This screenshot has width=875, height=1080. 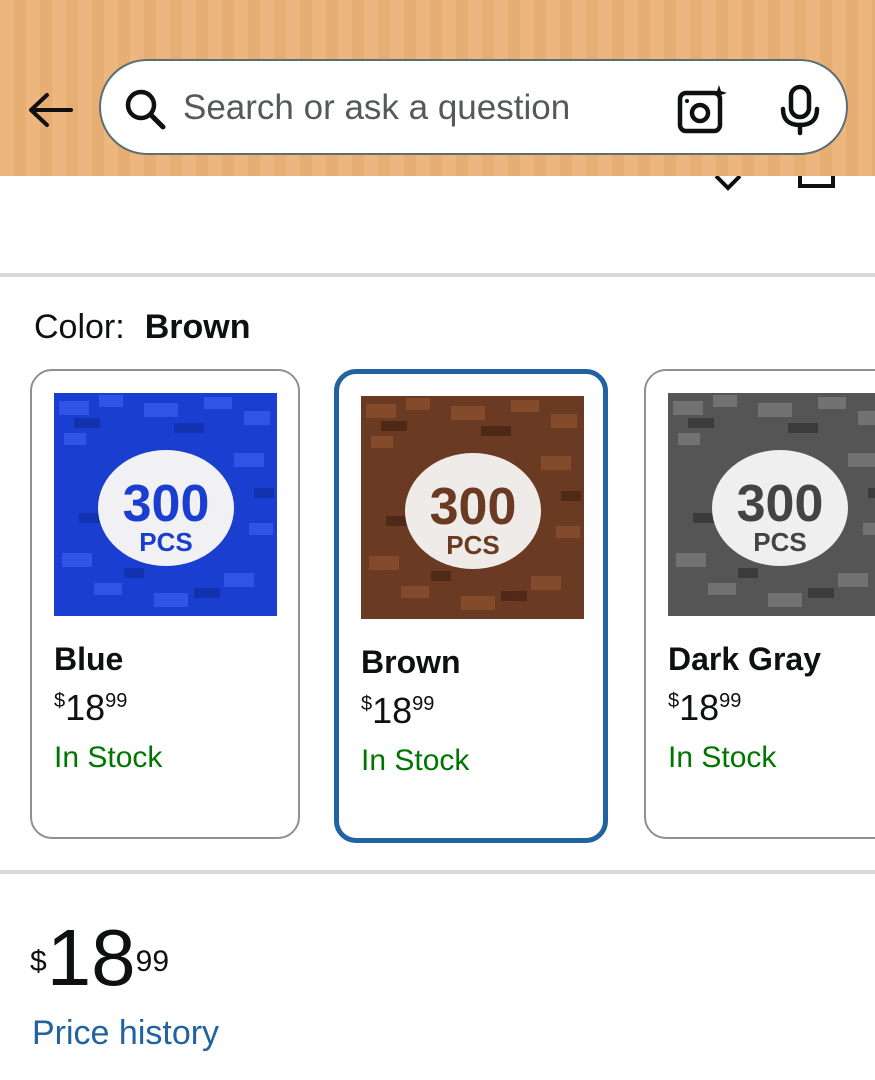 I want to click on price-history-link: Price history, so click(x=125, y=1033).